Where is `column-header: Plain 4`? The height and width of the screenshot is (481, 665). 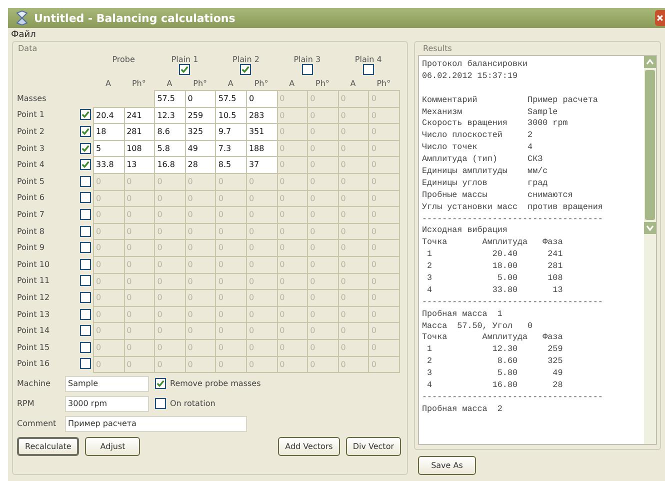
column-header: Plain 4 is located at coordinates (368, 59).